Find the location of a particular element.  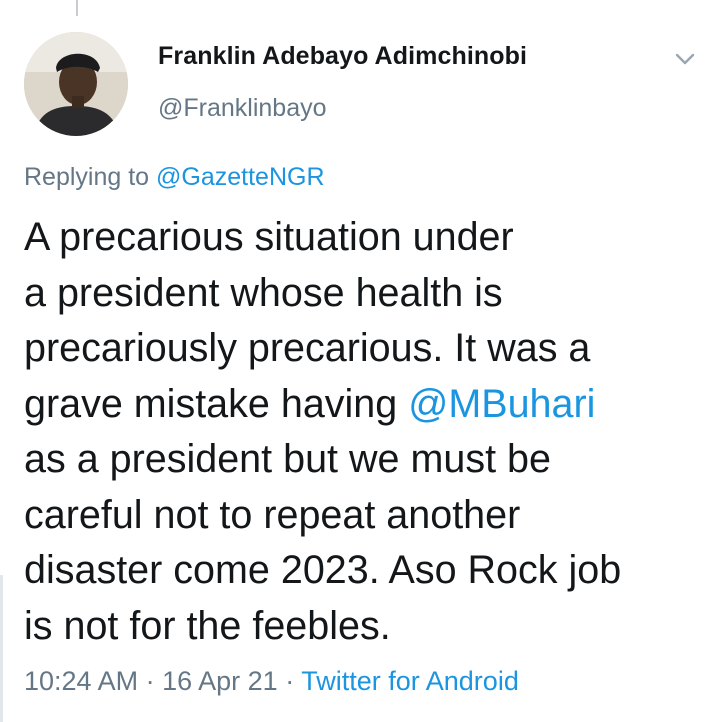

mention-link: @MBuhari is located at coordinates (501, 404).